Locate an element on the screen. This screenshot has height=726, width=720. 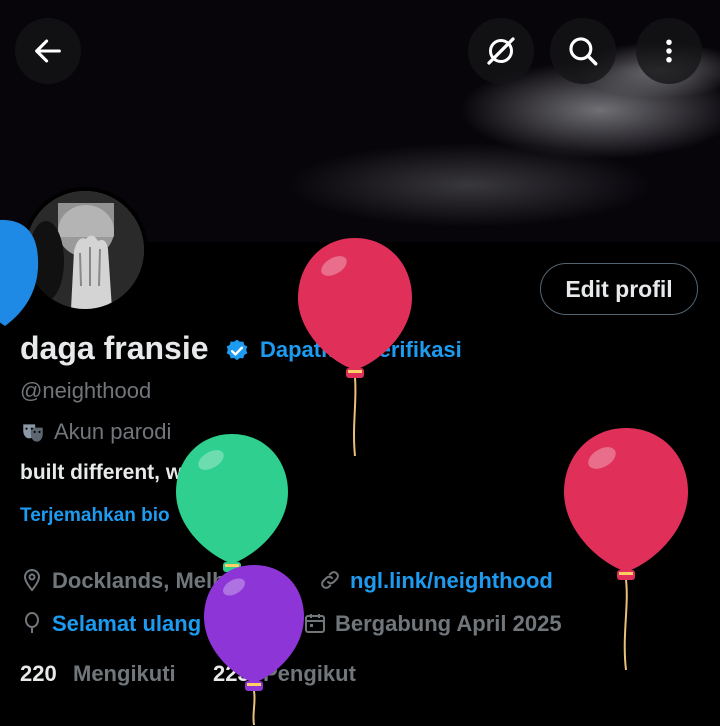
red-balloon-right is located at coordinates (626, 549).